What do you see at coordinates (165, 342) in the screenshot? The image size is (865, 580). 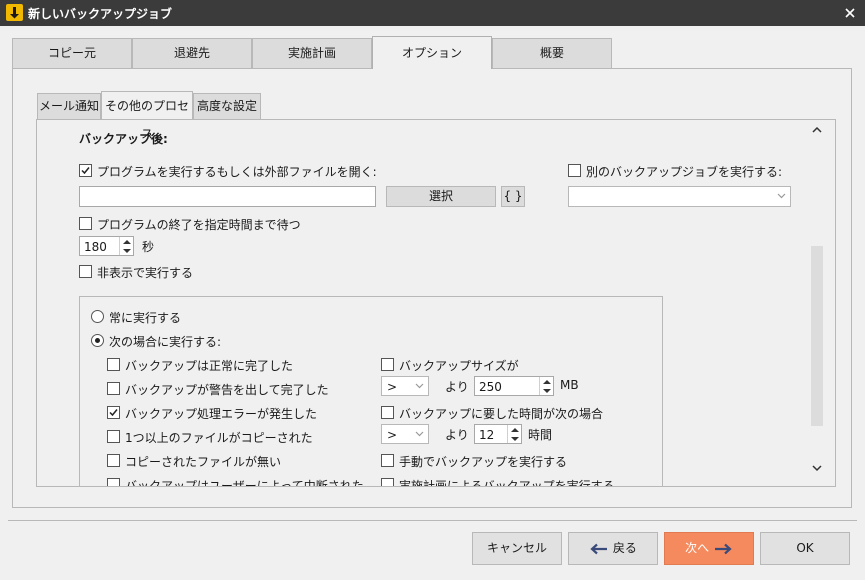 I see `when-label: 次の場合に実行する:` at bounding box center [165, 342].